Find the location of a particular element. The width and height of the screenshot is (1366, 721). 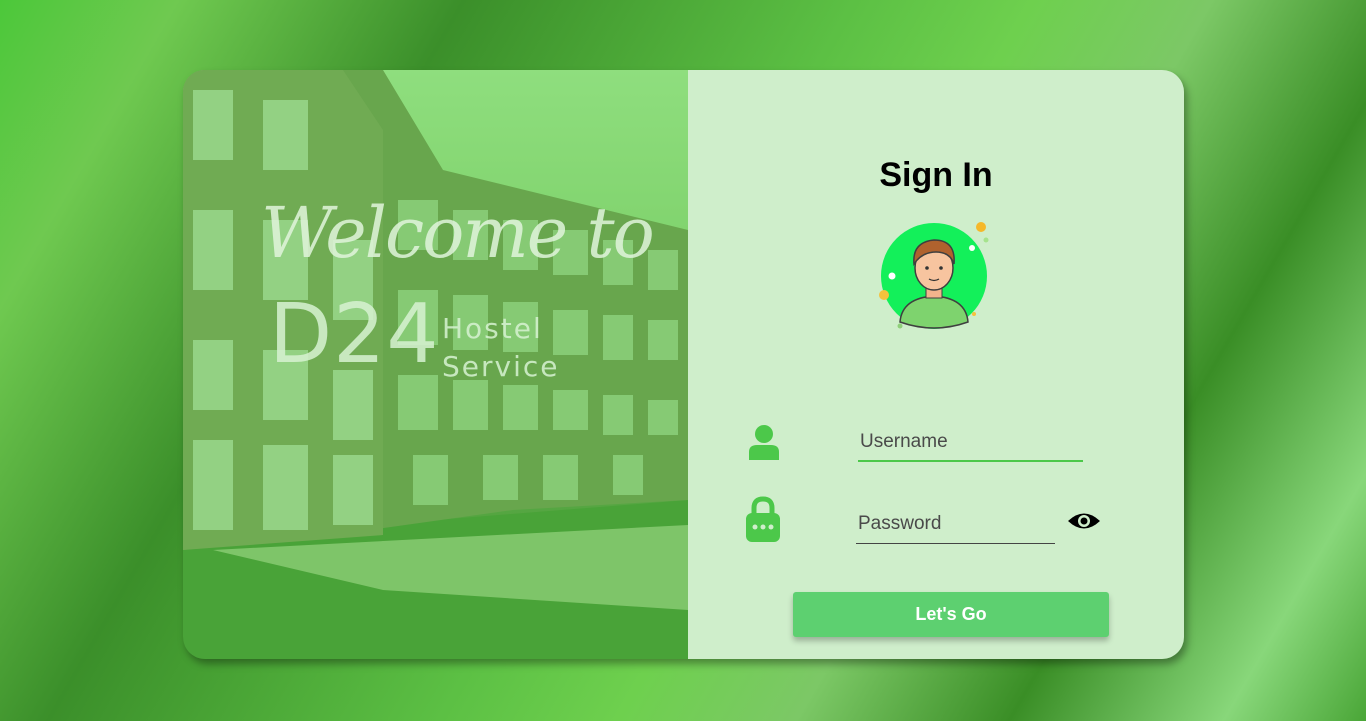

brand-subtitle-line2: Service is located at coordinates (501, 366).